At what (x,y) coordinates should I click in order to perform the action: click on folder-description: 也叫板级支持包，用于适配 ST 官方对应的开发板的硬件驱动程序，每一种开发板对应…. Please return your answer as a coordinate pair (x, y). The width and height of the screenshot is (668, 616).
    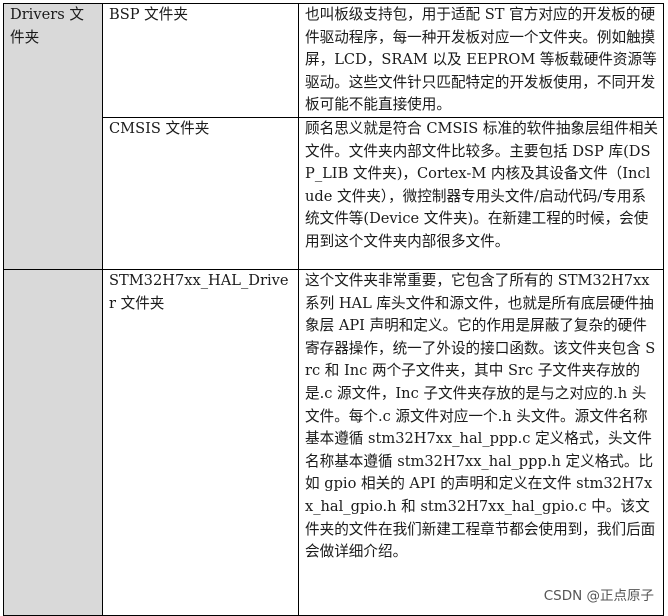
    Looking at the image, I should click on (481, 60).